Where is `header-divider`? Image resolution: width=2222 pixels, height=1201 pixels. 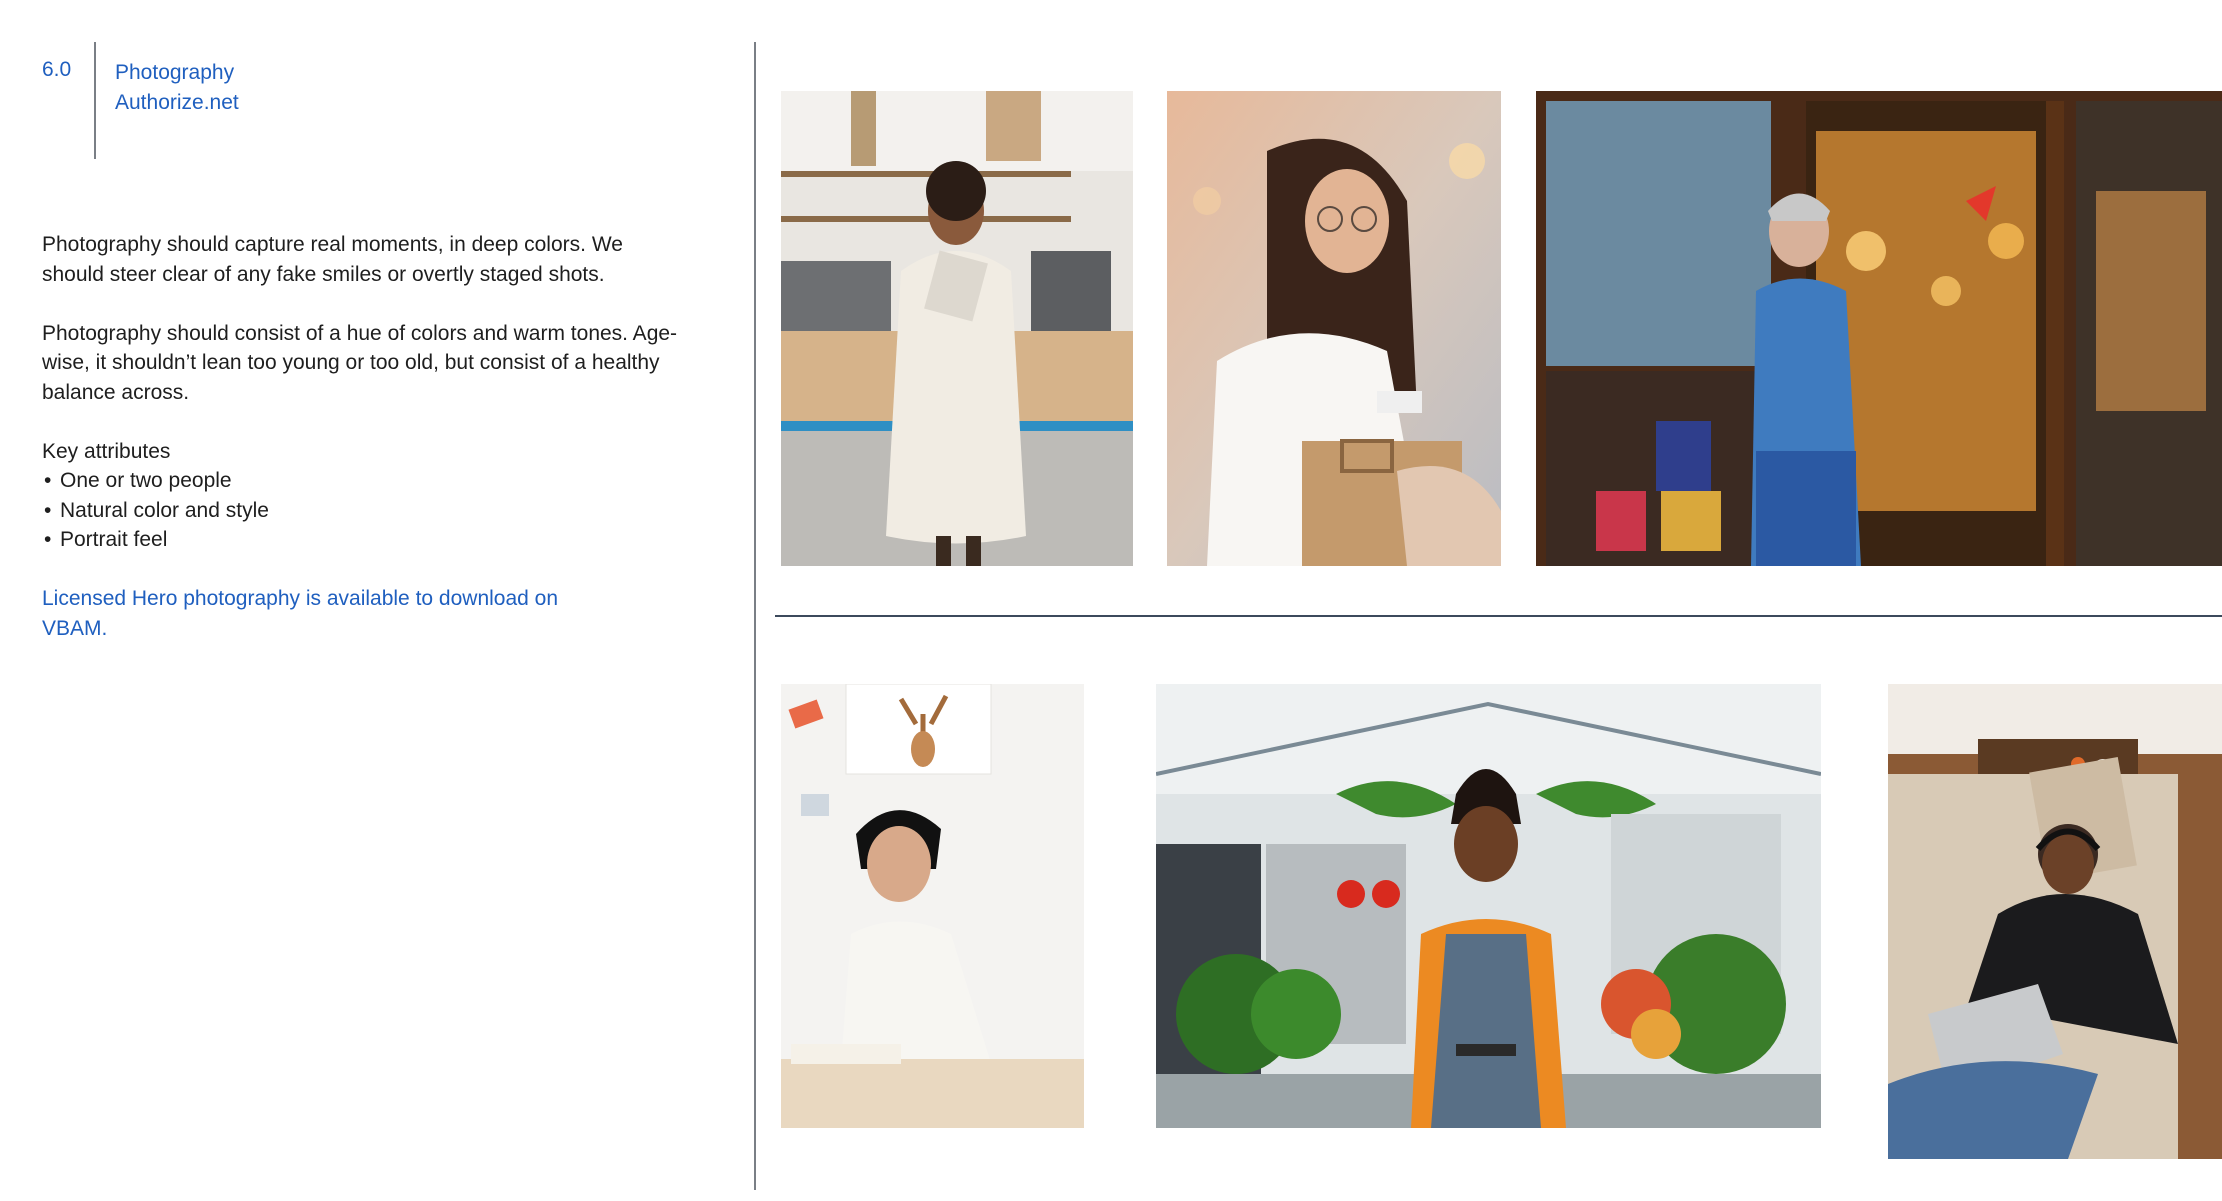 header-divider is located at coordinates (95, 100).